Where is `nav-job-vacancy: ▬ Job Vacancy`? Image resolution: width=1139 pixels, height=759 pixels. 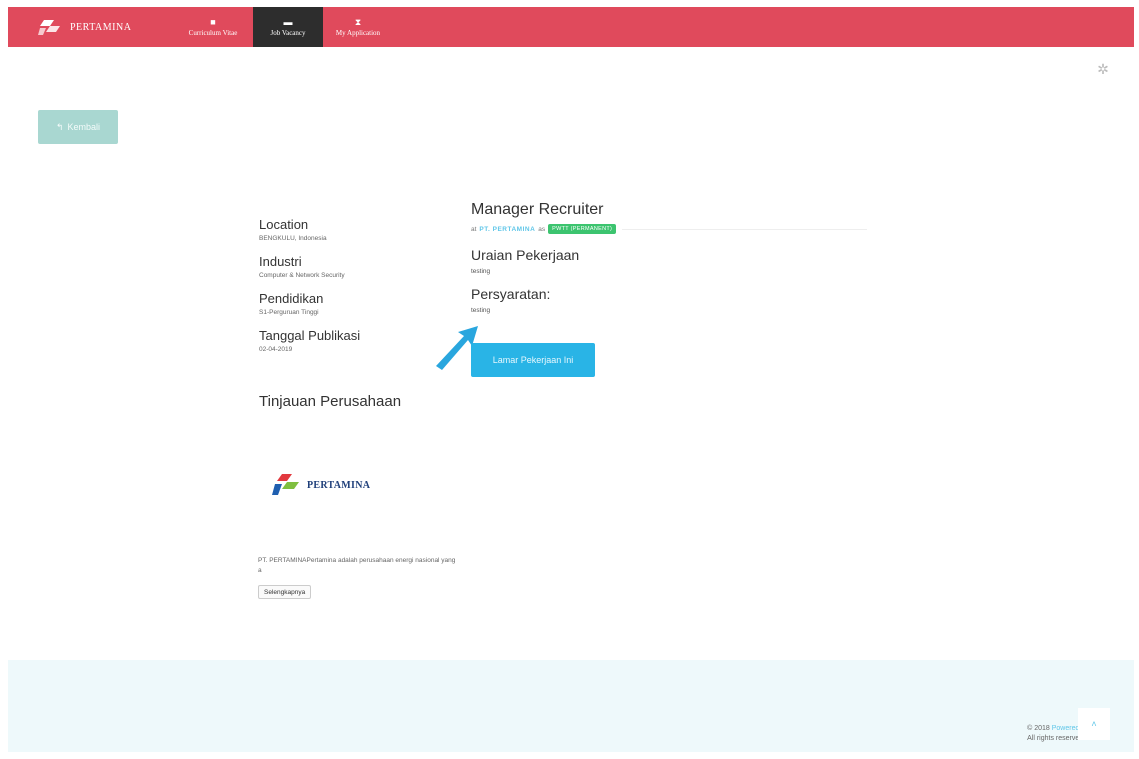 nav-job-vacancy: ▬ Job Vacancy is located at coordinates (288, 27).